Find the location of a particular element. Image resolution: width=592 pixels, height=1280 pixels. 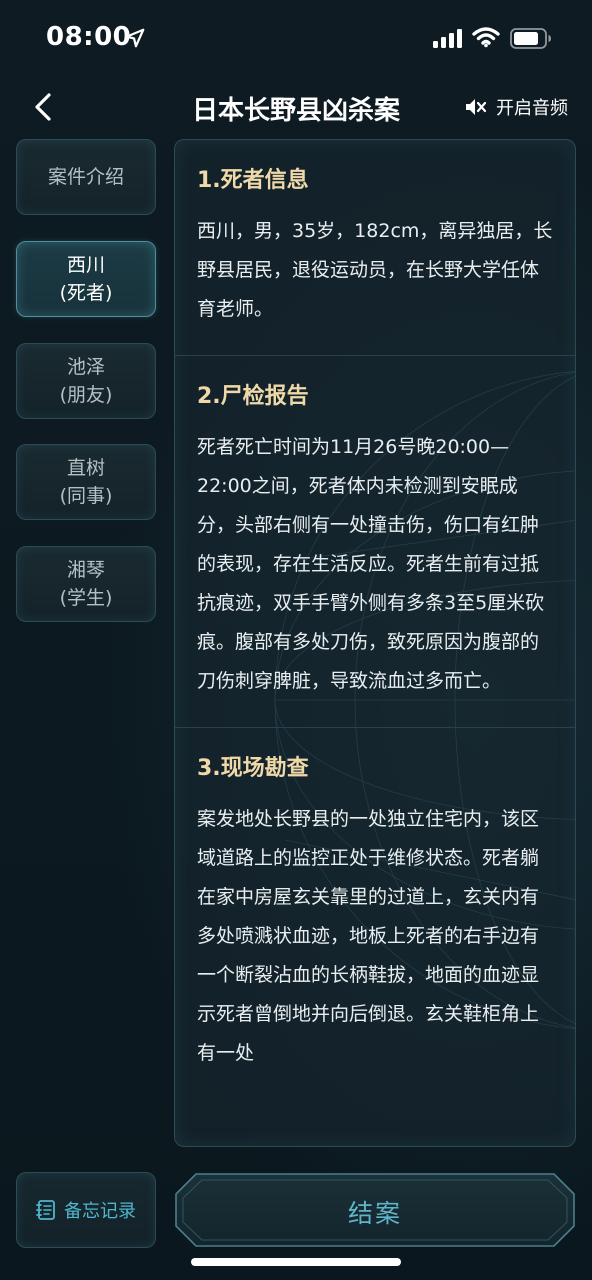

header: 日本长野县凶杀案 开启音频 is located at coordinates (296, 107).